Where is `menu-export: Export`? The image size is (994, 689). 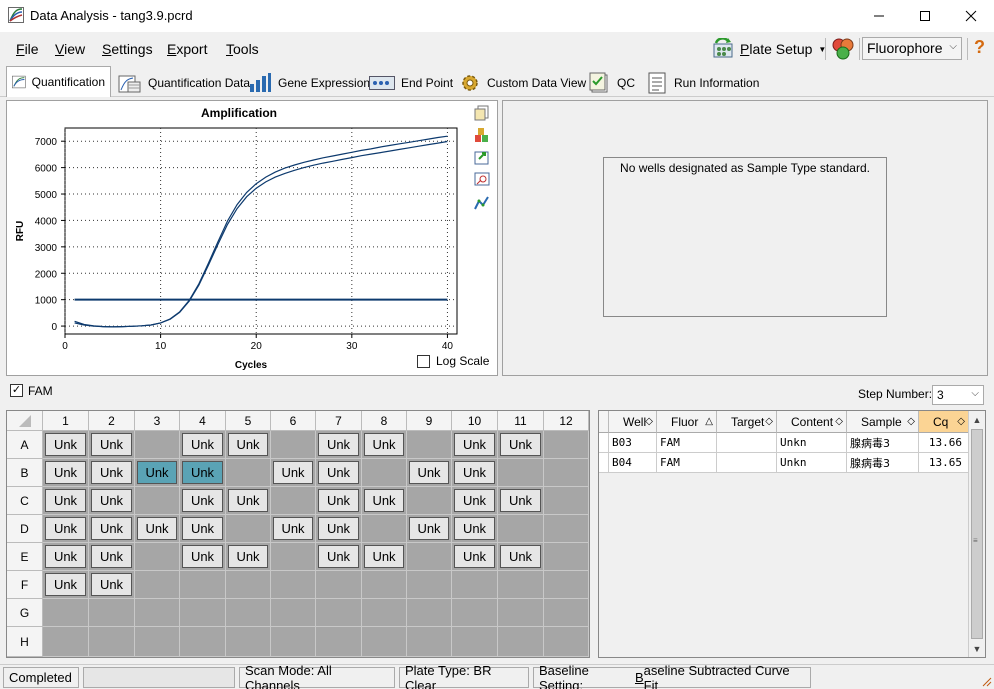 menu-export: Export is located at coordinates (187, 49).